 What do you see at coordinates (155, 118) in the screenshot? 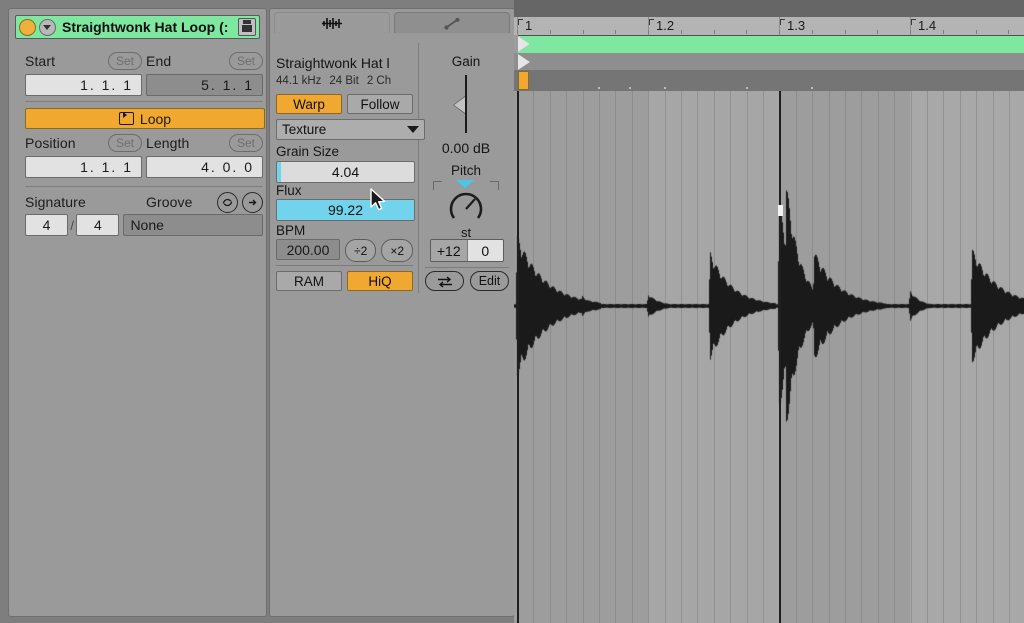
I see `loop-label: Loop` at bounding box center [155, 118].